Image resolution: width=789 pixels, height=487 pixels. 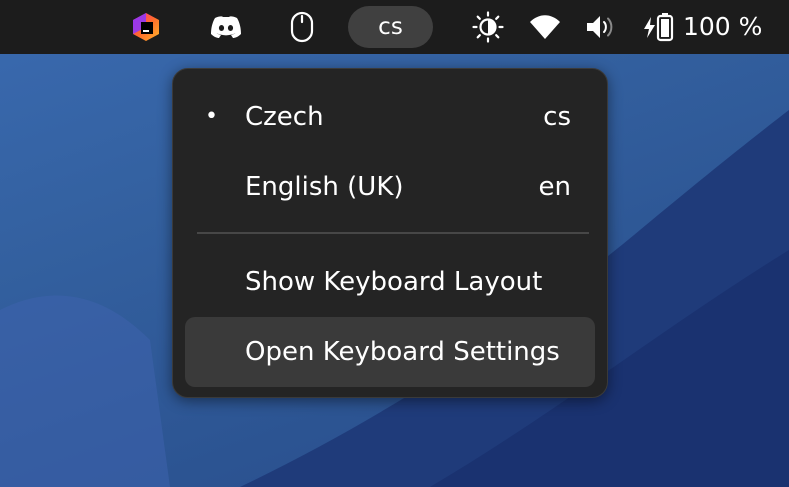 I want to click on menu-item-english-uk: English (UK) en, so click(x=390, y=187).